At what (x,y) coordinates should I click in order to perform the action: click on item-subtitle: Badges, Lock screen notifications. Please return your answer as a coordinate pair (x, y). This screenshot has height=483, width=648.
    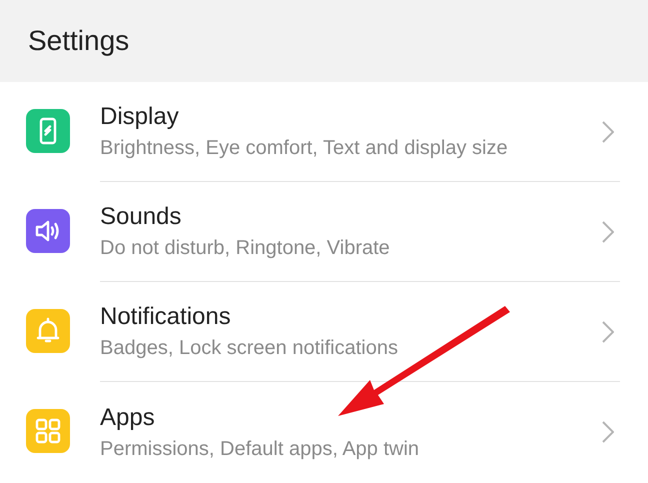
    Looking at the image, I should click on (249, 348).